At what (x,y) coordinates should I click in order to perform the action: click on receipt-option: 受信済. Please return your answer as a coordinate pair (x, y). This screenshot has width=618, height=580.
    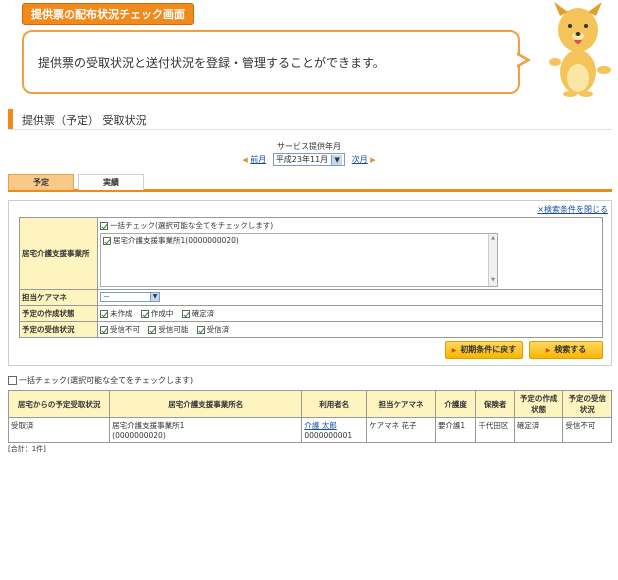
    Looking at the image, I should click on (212, 329).